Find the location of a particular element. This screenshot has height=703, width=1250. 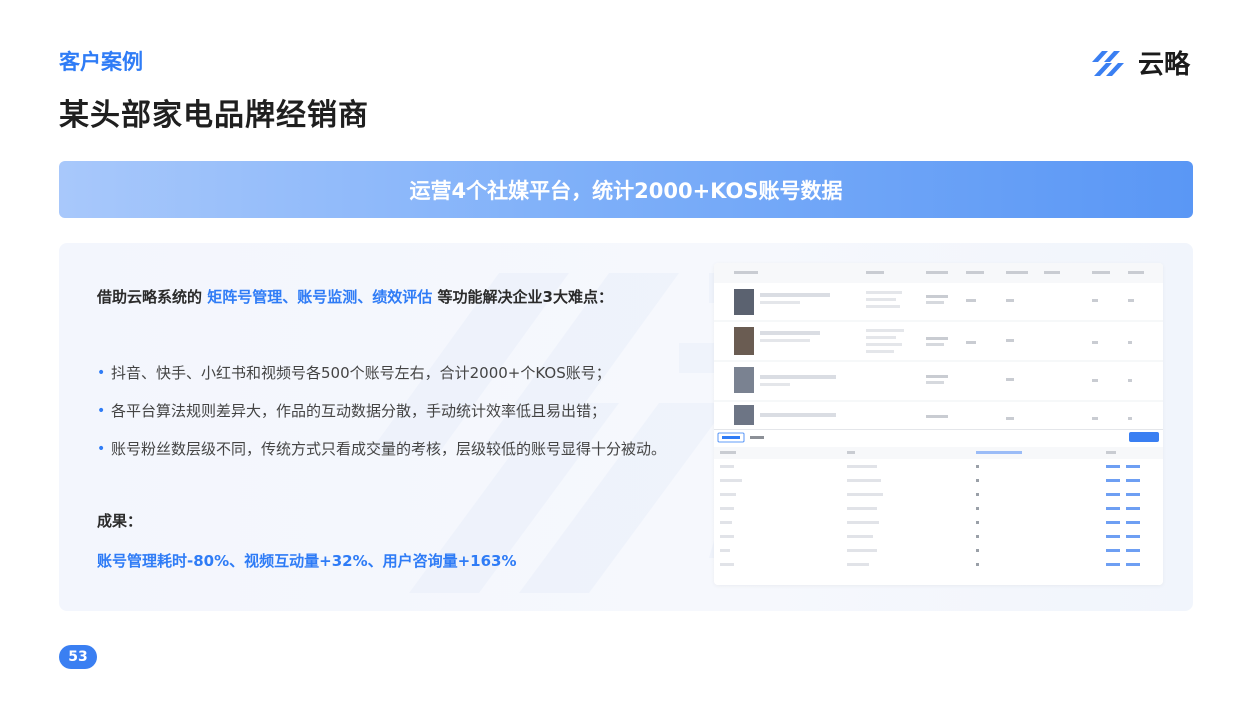

intro-text: 借助云略系统的 矩阵号管理、账号监测、绩效评估 等功能解决企业3大难点： is located at coordinates (387, 297).